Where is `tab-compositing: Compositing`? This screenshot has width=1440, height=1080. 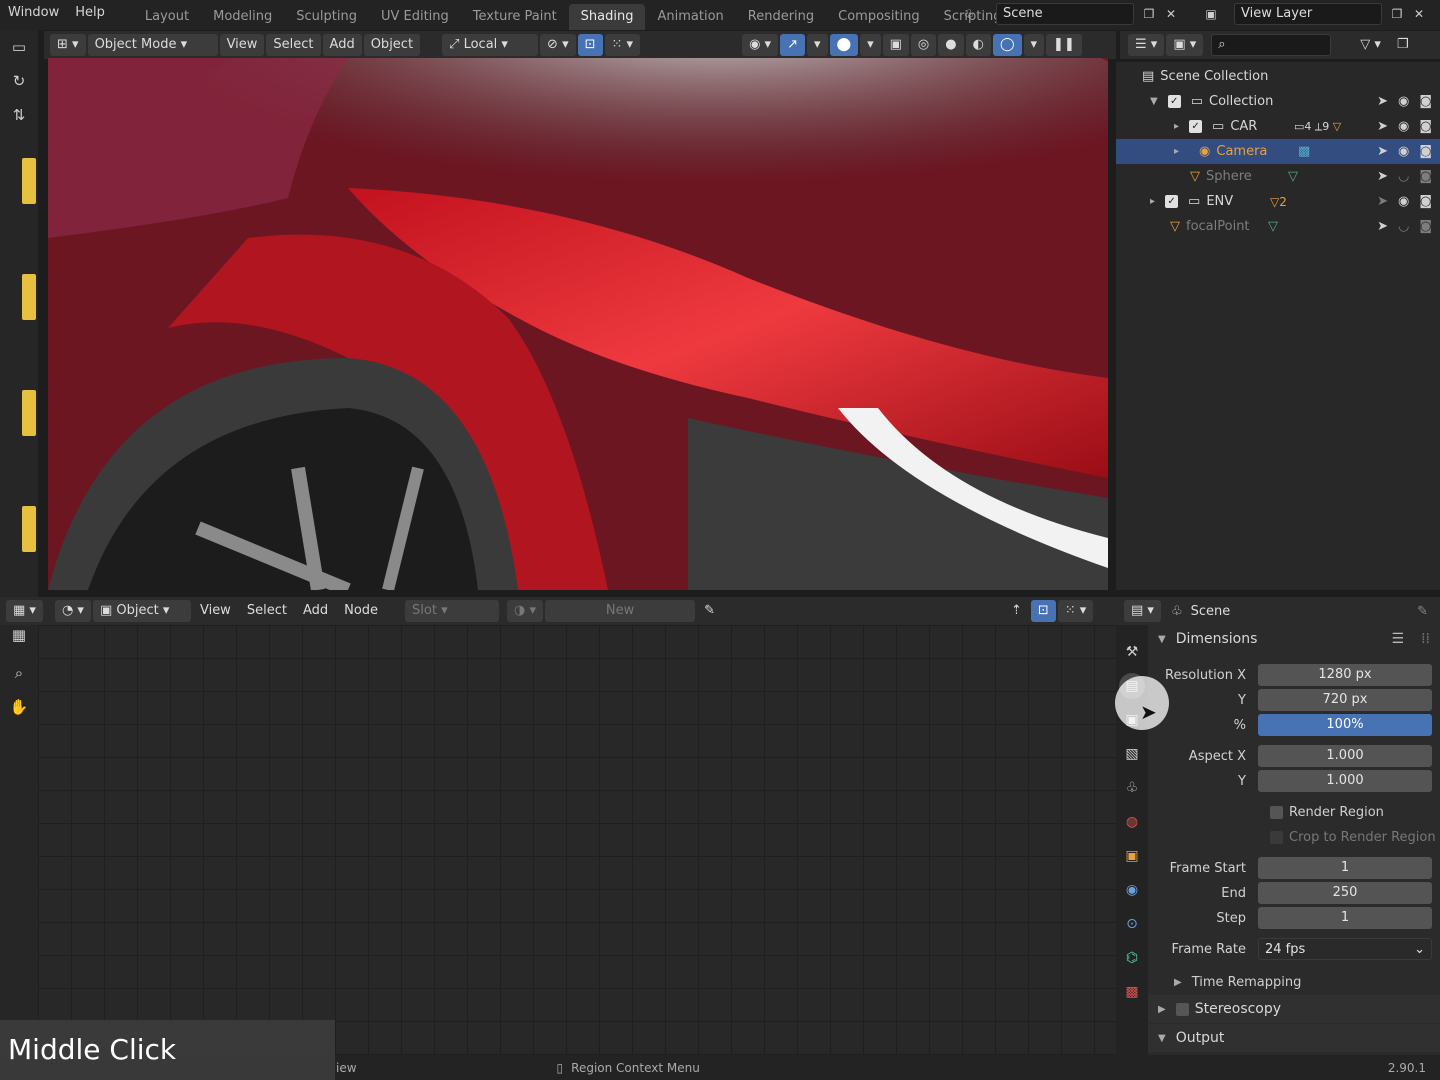
tab-compositing: Compositing is located at coordinates (879, 17).